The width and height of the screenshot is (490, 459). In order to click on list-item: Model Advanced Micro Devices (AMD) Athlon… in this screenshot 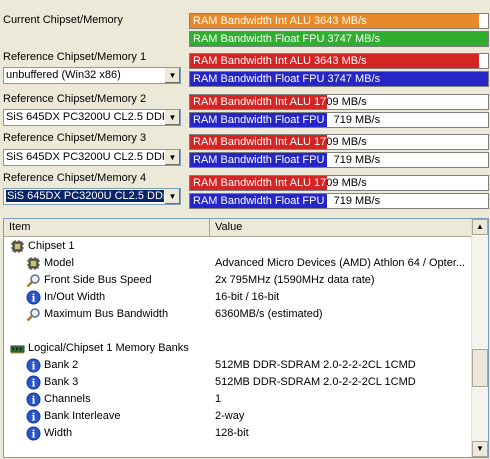, I will do `click(238, 263)`.